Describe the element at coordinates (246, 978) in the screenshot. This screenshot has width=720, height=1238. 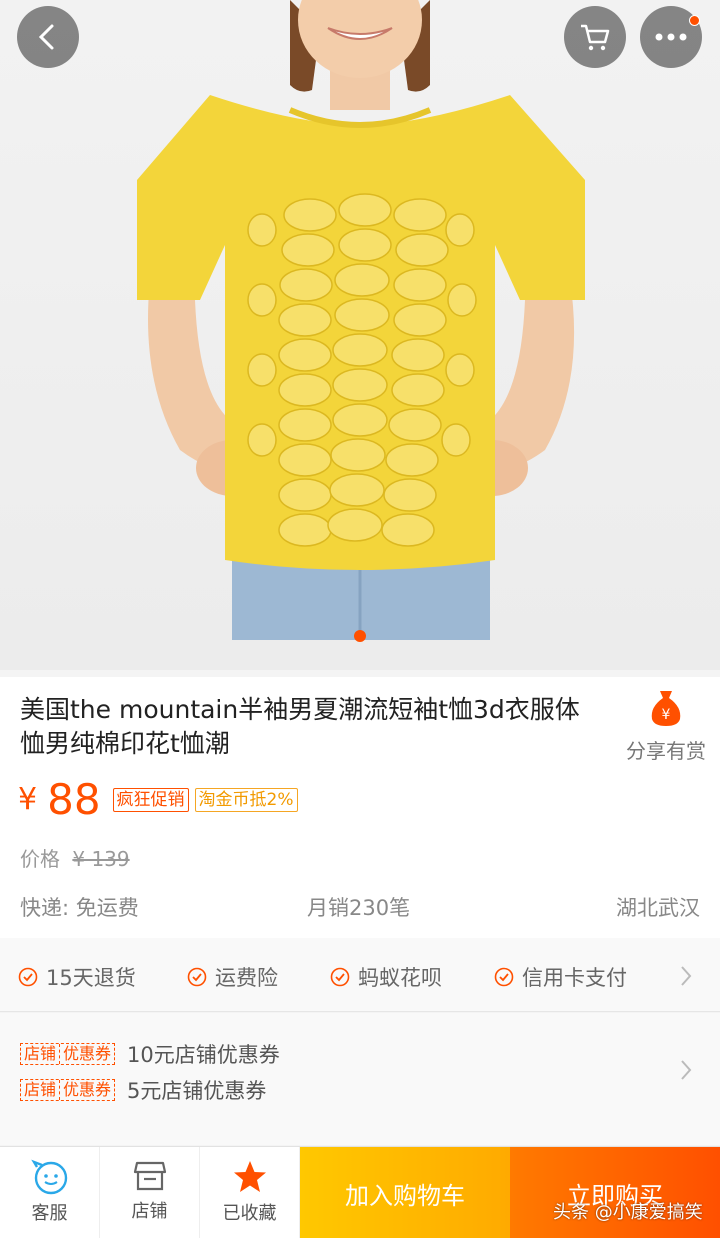
I see `service-label: 运费险` at that location.